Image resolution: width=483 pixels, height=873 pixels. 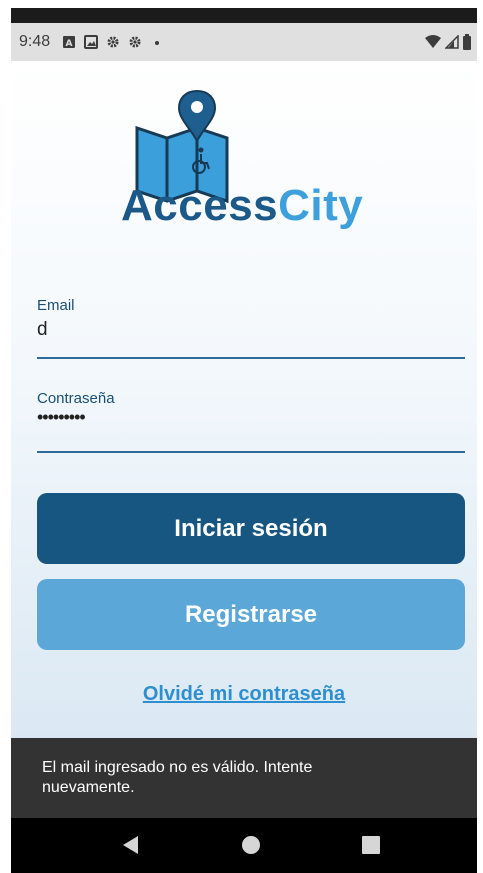 I want to click on signal-icon, so click(x=452, y=42).